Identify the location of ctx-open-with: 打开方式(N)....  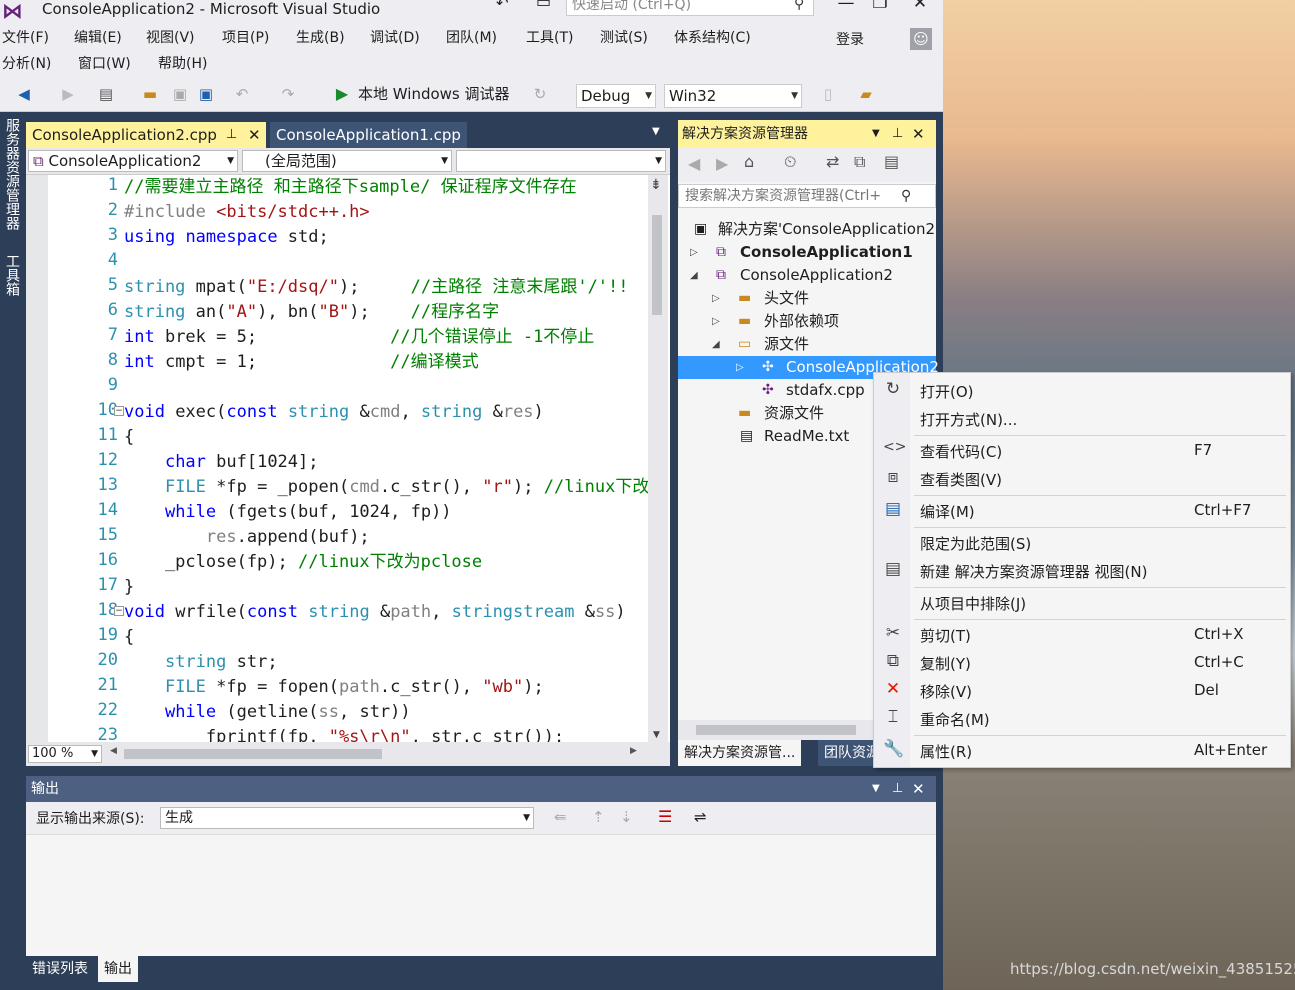
(968, 419).